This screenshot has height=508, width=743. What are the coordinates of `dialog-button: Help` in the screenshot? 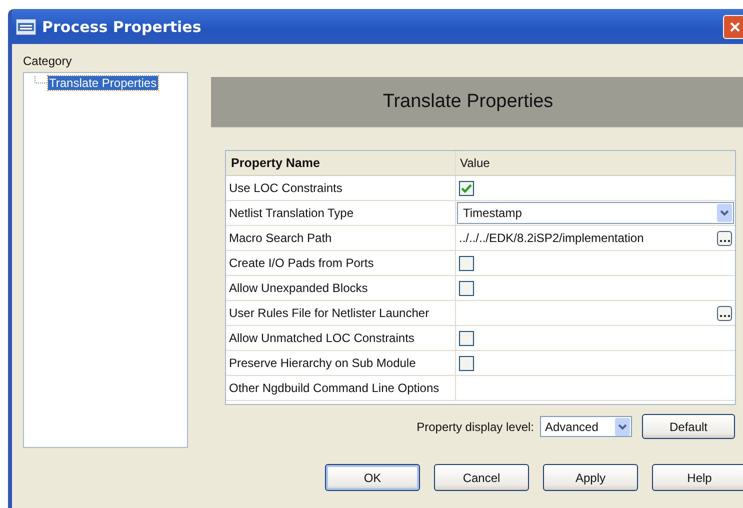 It's located at (697, 477).